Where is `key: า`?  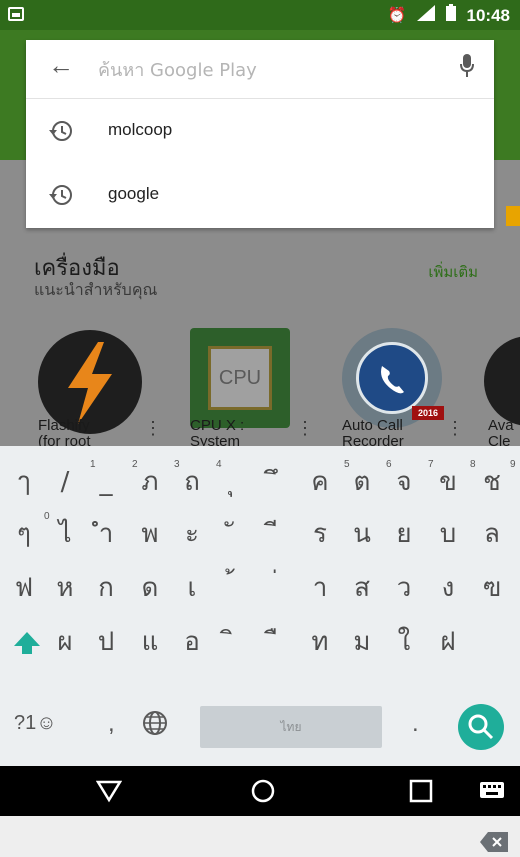
key: า is located at coordinates (320, 588).